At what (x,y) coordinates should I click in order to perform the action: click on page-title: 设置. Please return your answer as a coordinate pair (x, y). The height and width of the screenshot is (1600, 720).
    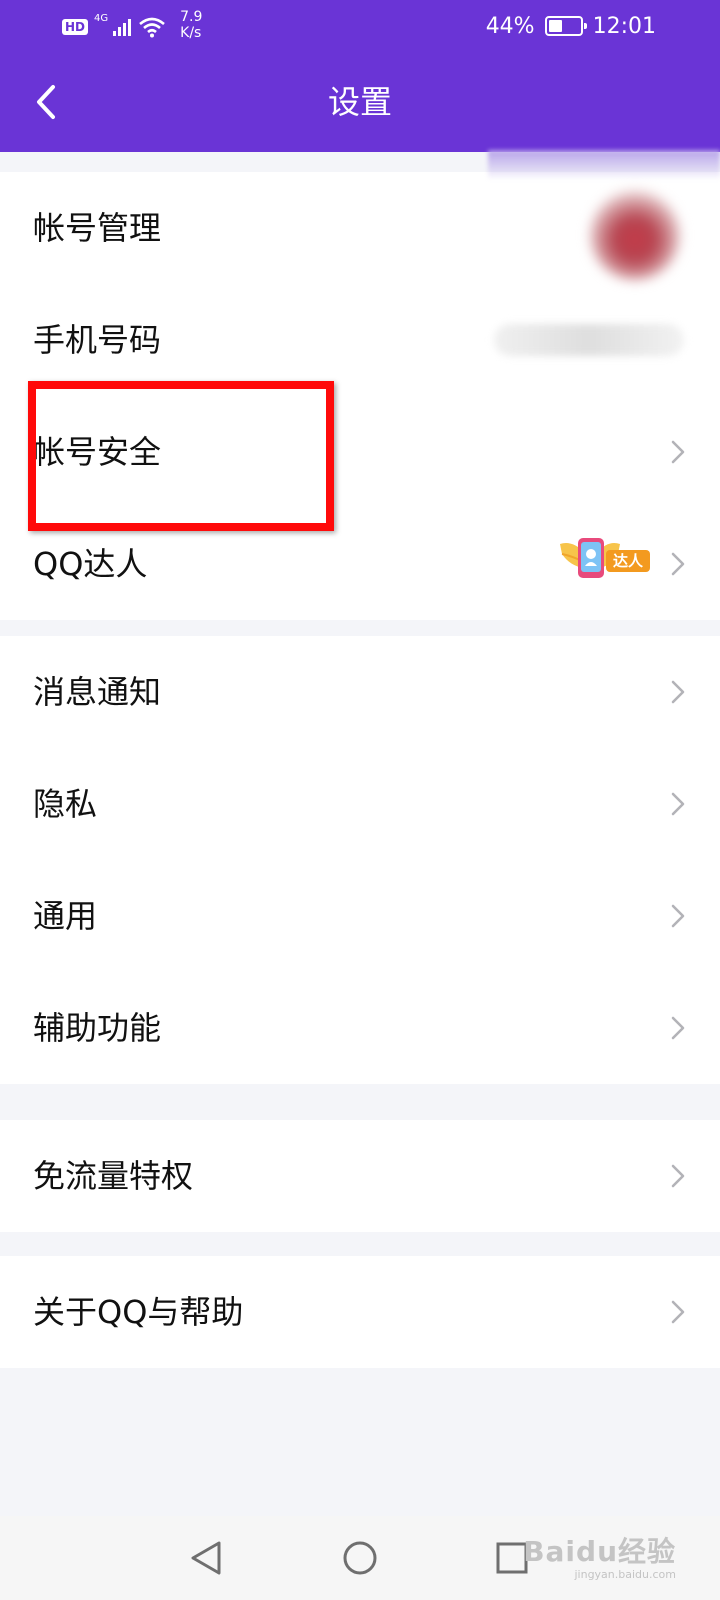
    Looking at the image, I should click on (359, 102).